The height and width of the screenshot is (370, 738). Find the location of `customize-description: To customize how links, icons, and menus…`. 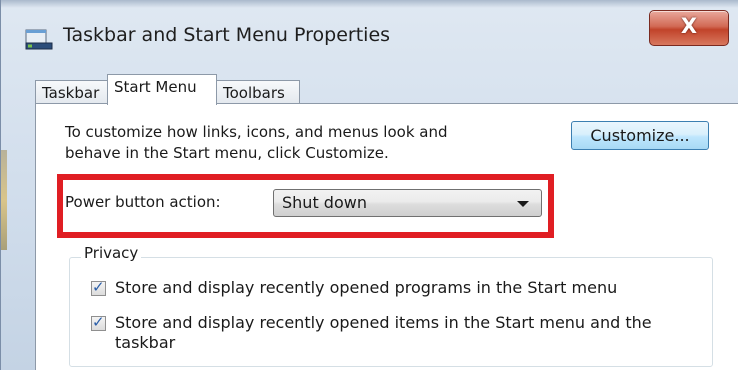

customize-description: To customize how links, icons, and menus… is located at coordinates (256, 143).